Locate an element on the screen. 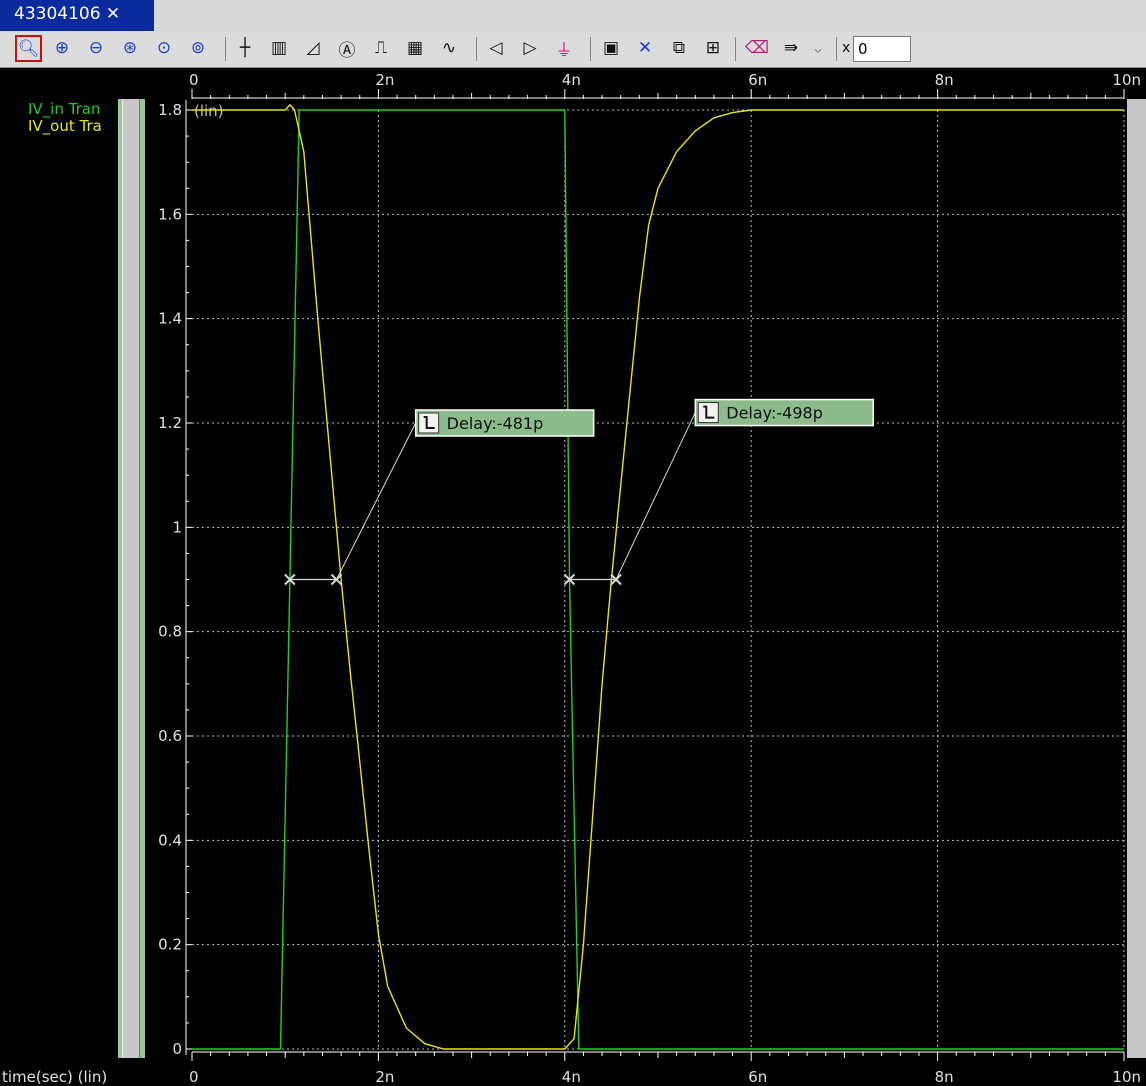 This screenshot has width=1146, height=1086. bottom-x-tick-label: 4n is located at coordinates (571, 1077).